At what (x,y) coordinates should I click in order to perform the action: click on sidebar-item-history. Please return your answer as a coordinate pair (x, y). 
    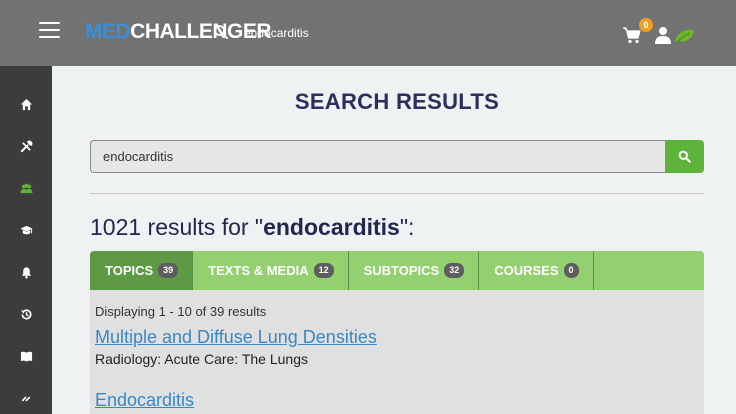
    Looking at the image, I should click on (26, 314).